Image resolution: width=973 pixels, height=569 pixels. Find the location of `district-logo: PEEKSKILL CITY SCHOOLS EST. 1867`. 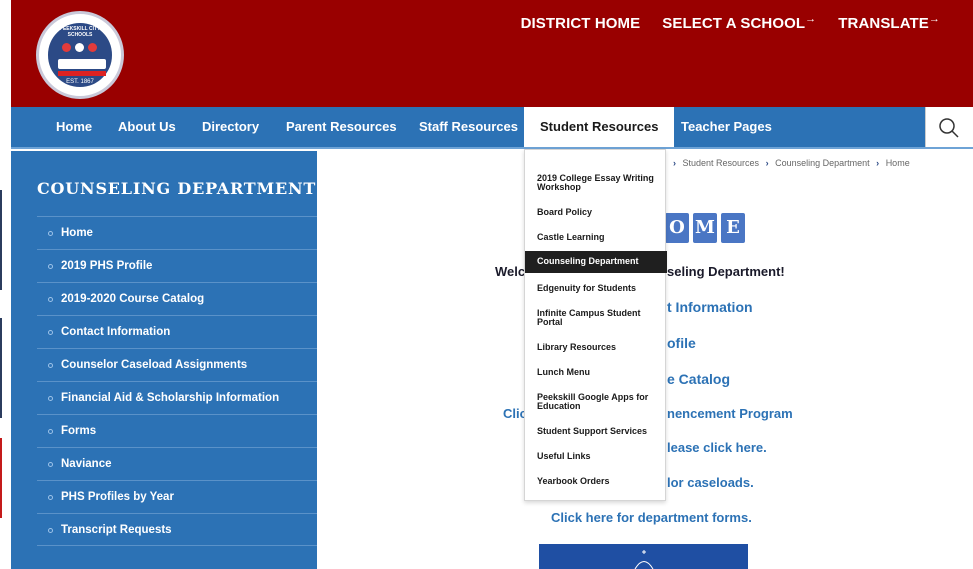

district-logo: PEEKSKILL CITY SCHOOLS EST. 1867 is located at coordinates (80, 55).